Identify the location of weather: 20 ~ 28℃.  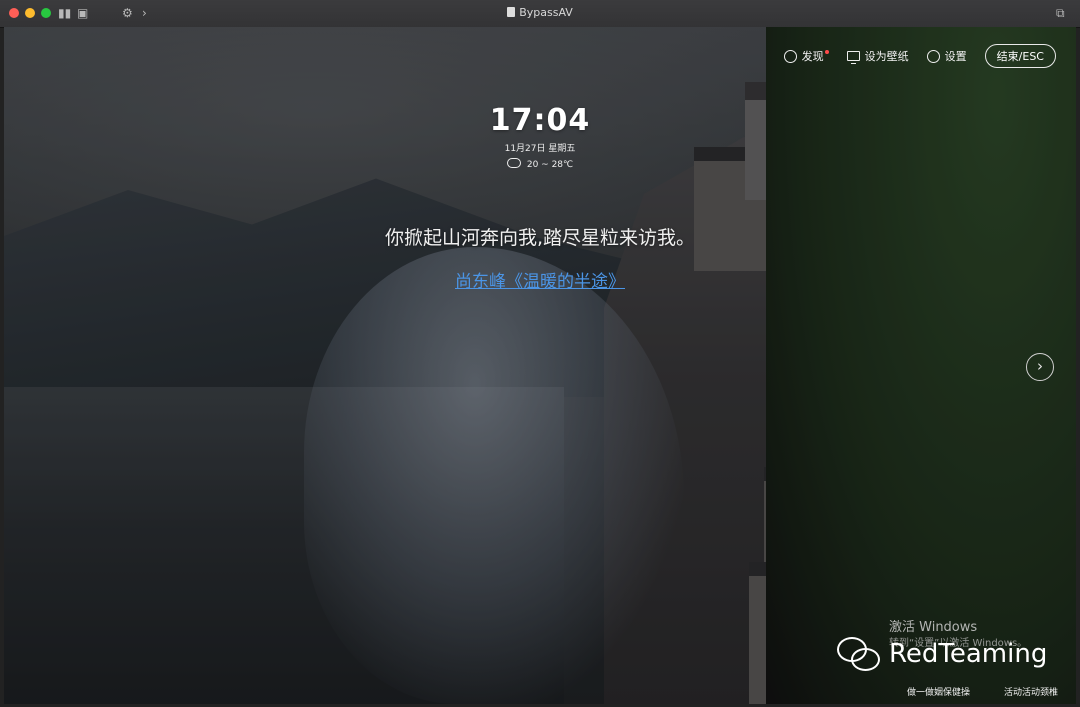
(540, 164).